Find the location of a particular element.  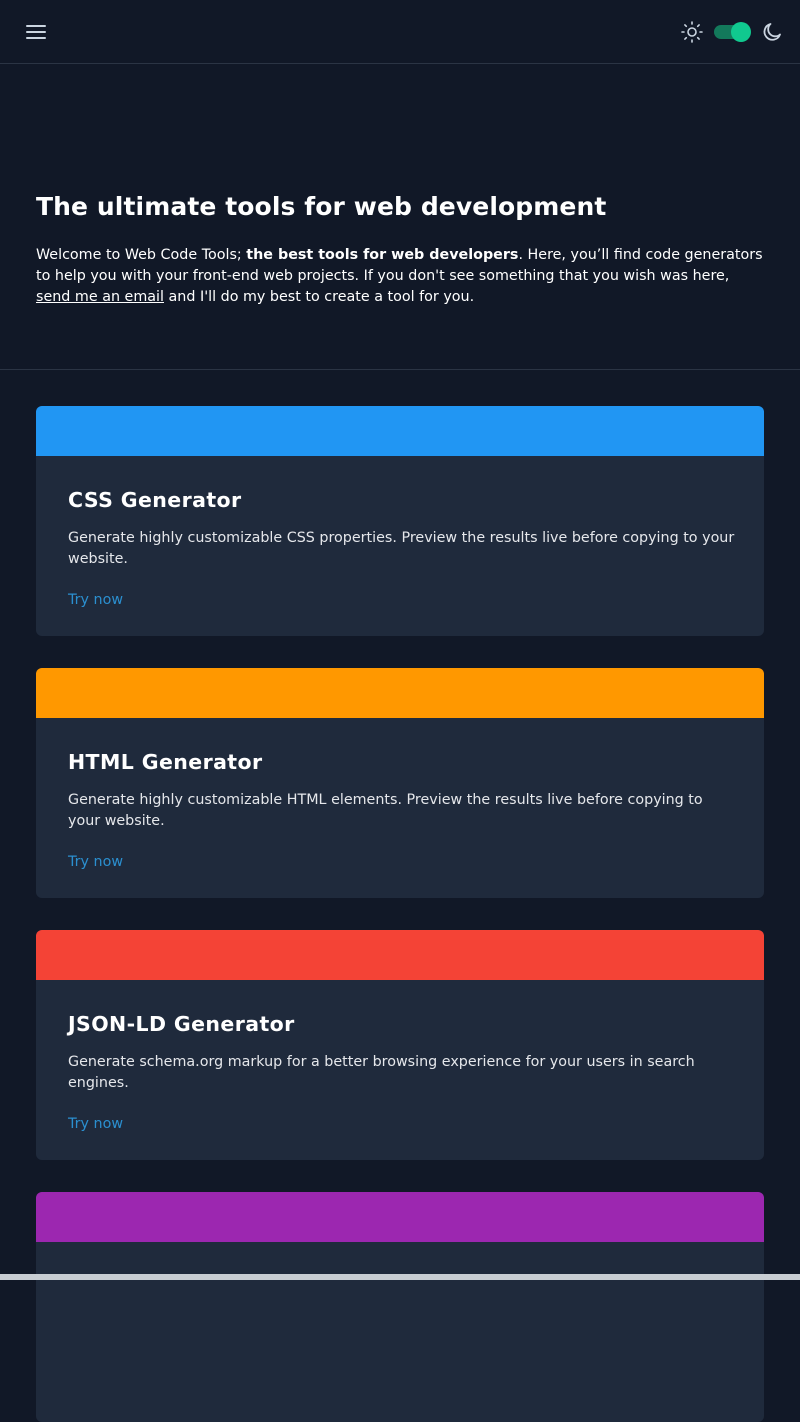

hamburger-menu-icon is located at coordinates (36, 32).